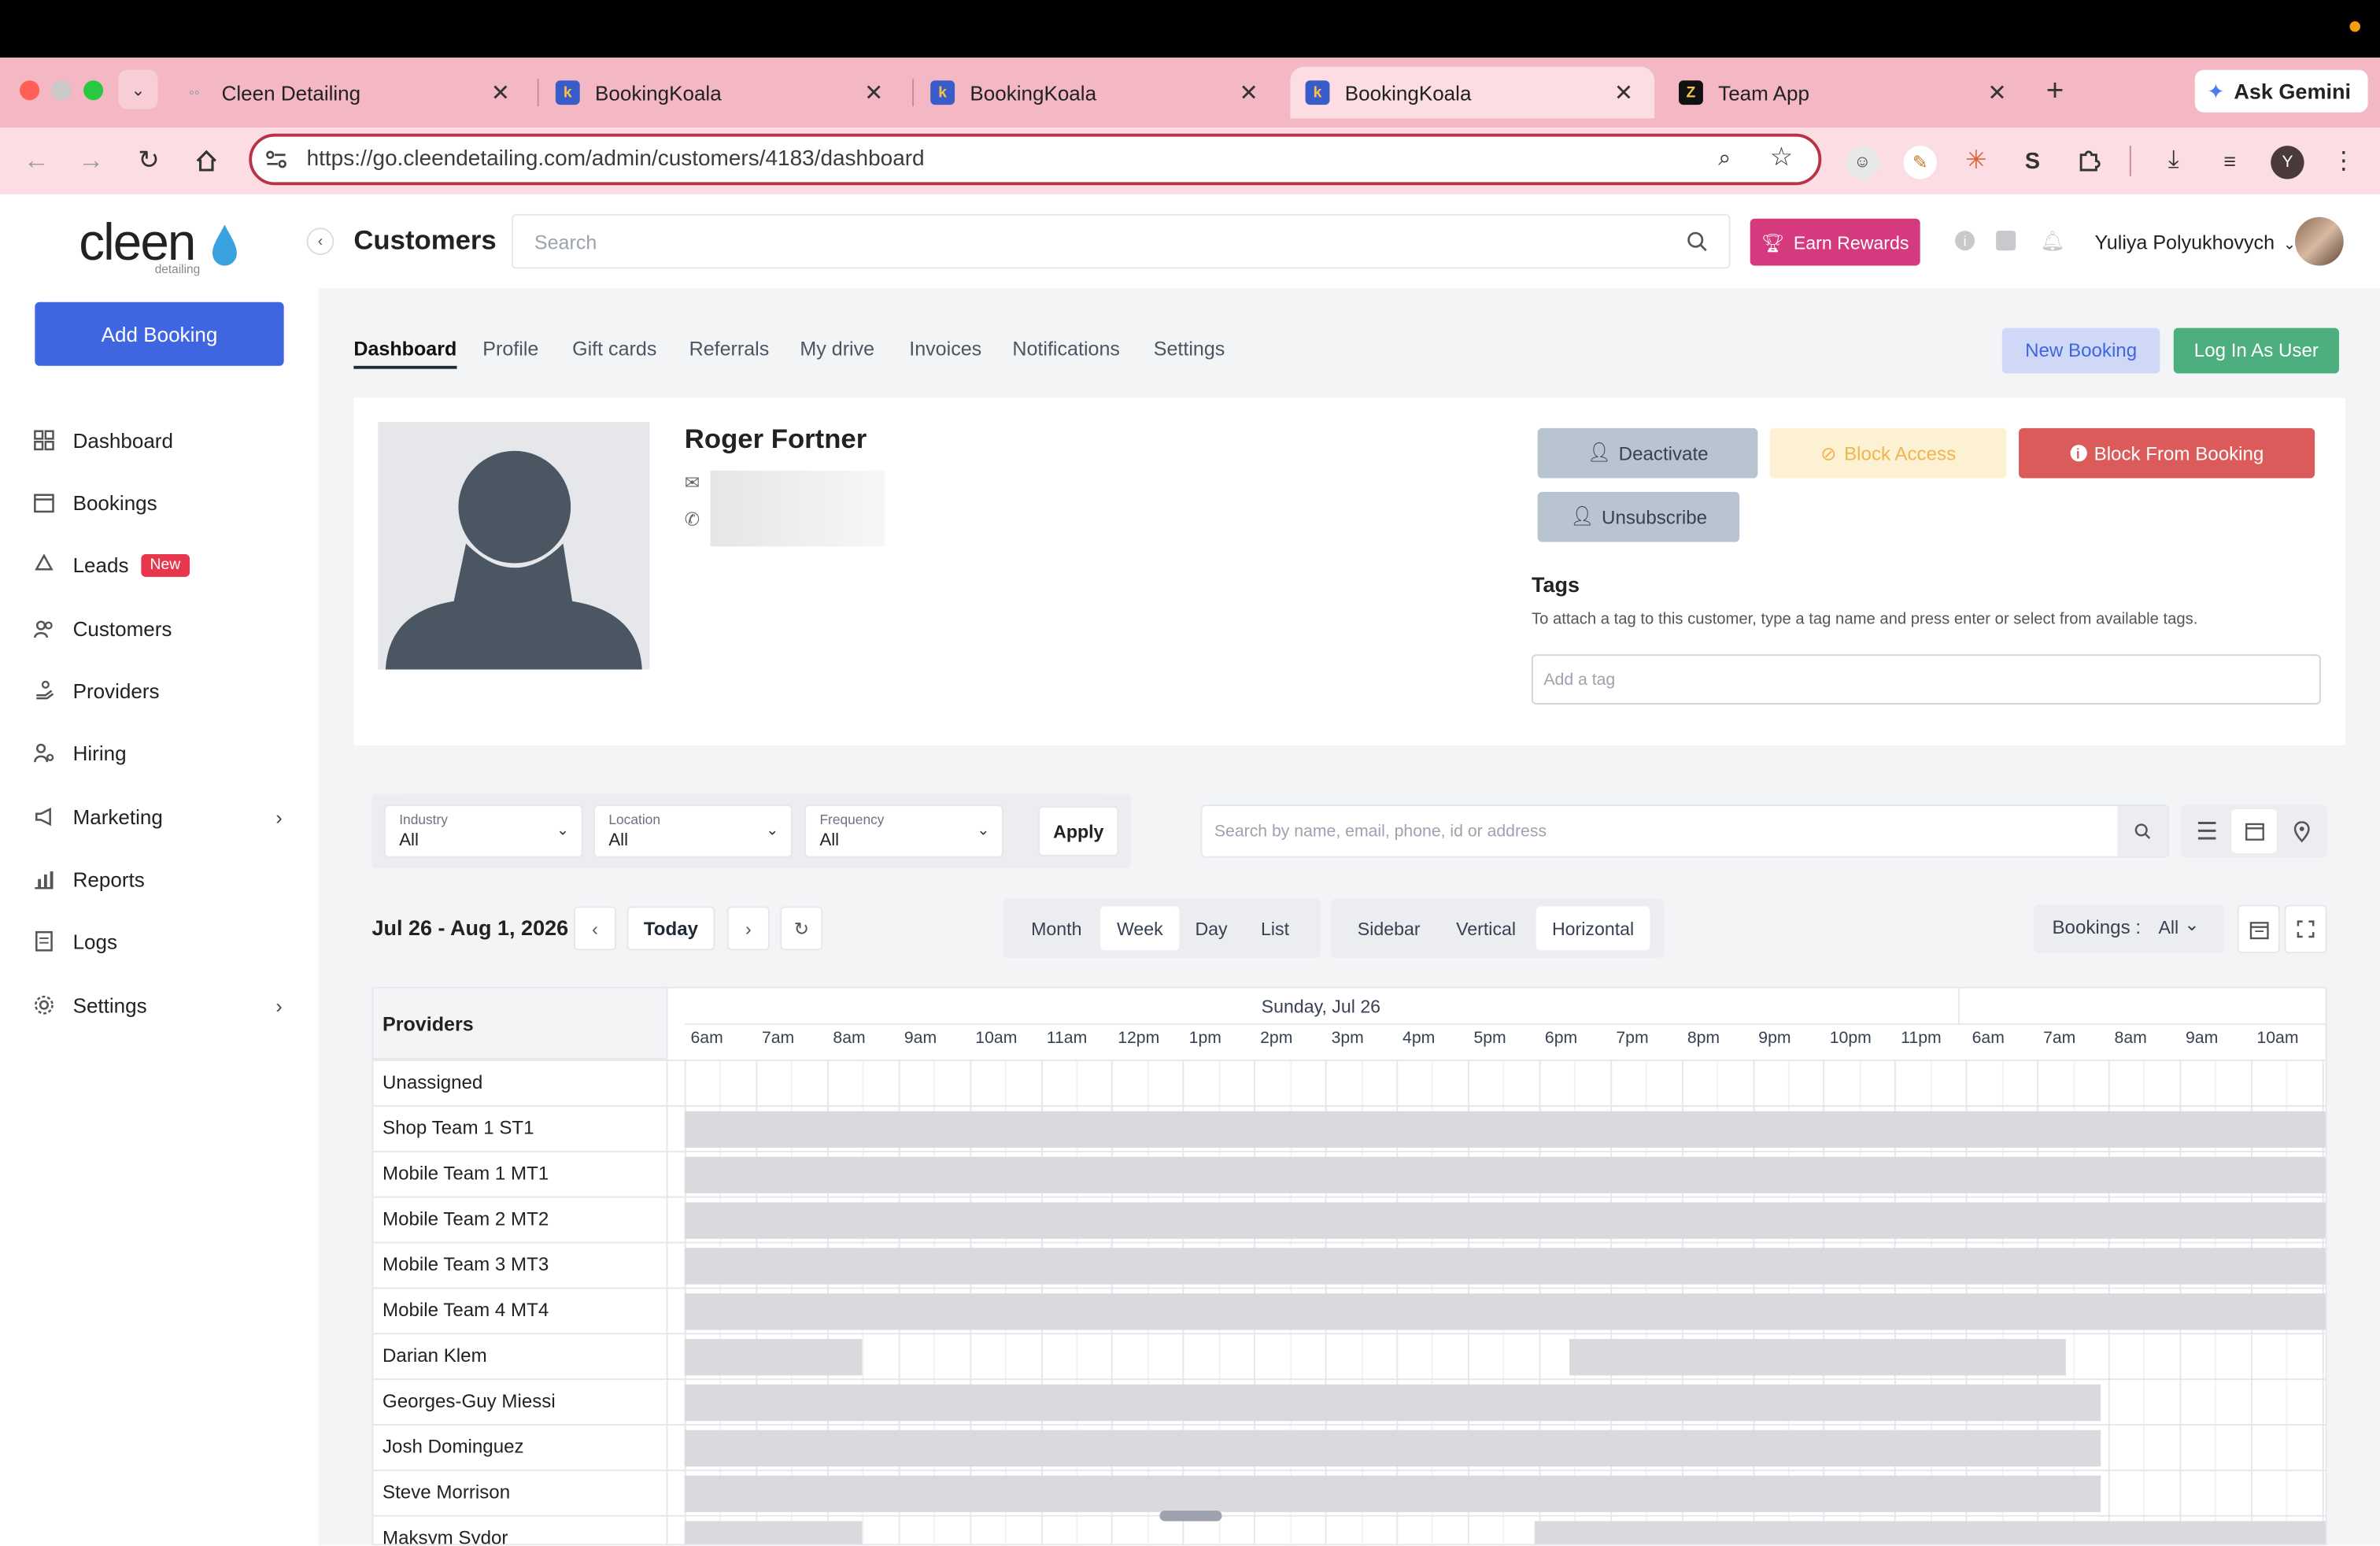 The height and width of the screenshot is (1546, 2380). I want to click on cleen-logo: cleen detailing, so click(139, 245).